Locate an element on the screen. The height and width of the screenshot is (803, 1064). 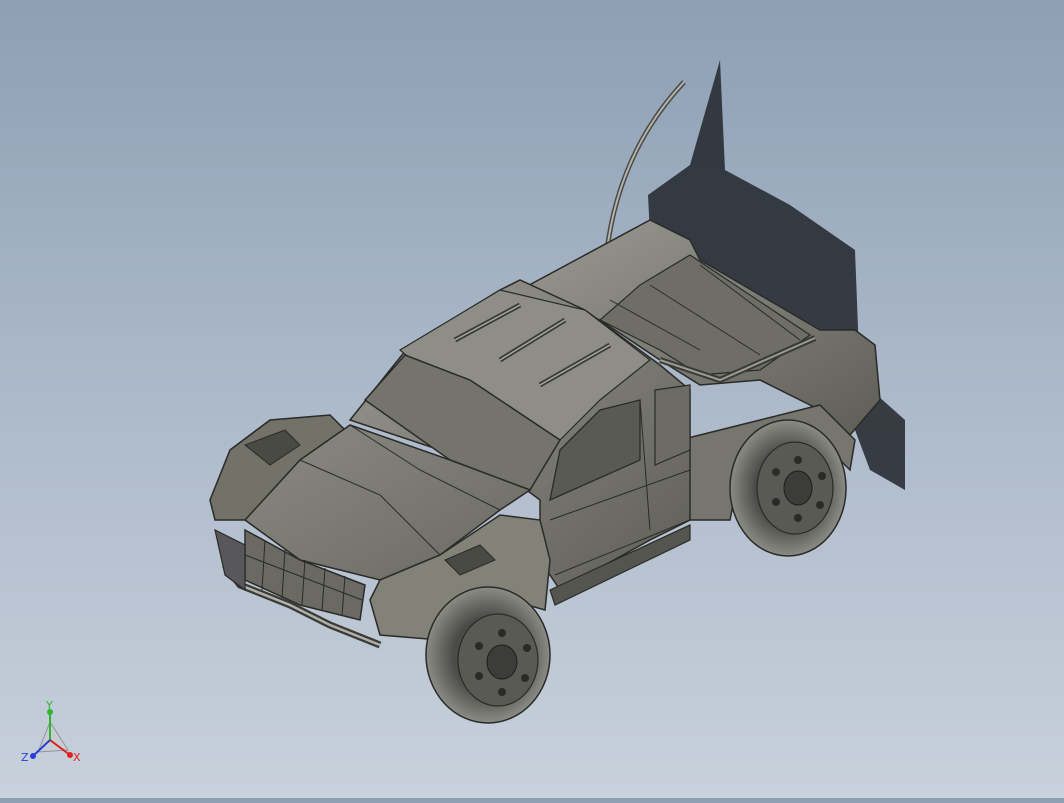
x-axis-label: X is located at coordinates (77, 757).